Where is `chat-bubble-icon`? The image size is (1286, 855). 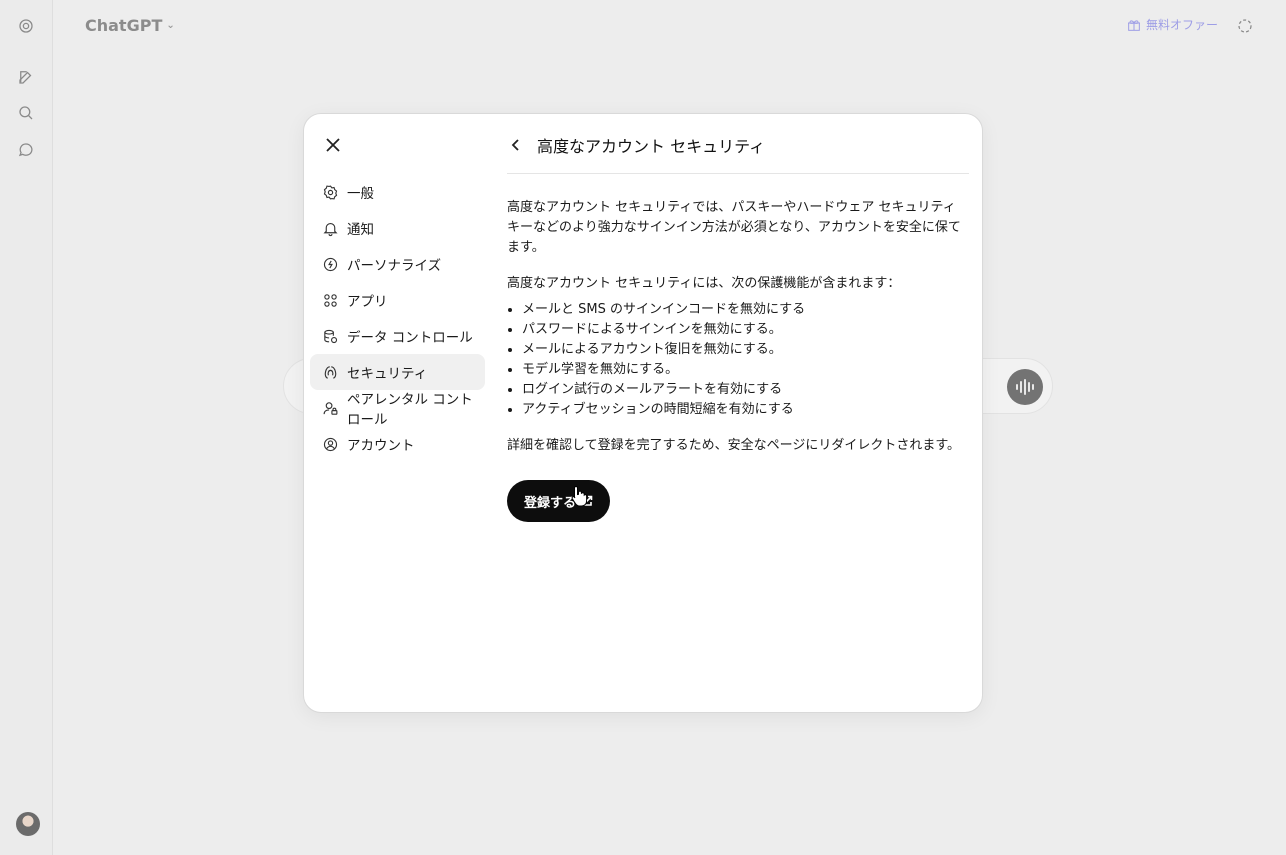
chat-bubble-icon is located at coordinates (26, 150).